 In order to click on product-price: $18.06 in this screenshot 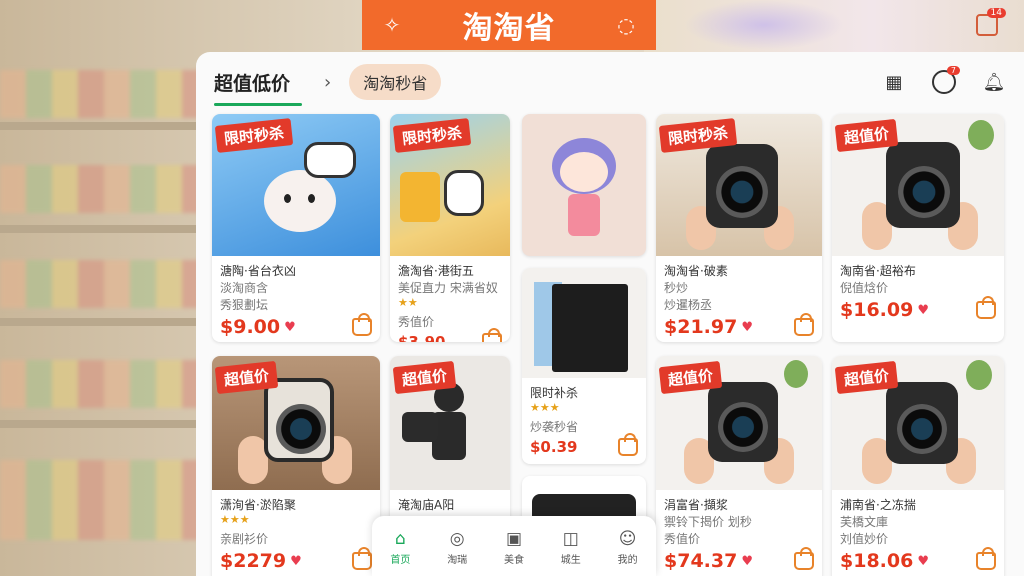, I will do `click(877, 561)`.